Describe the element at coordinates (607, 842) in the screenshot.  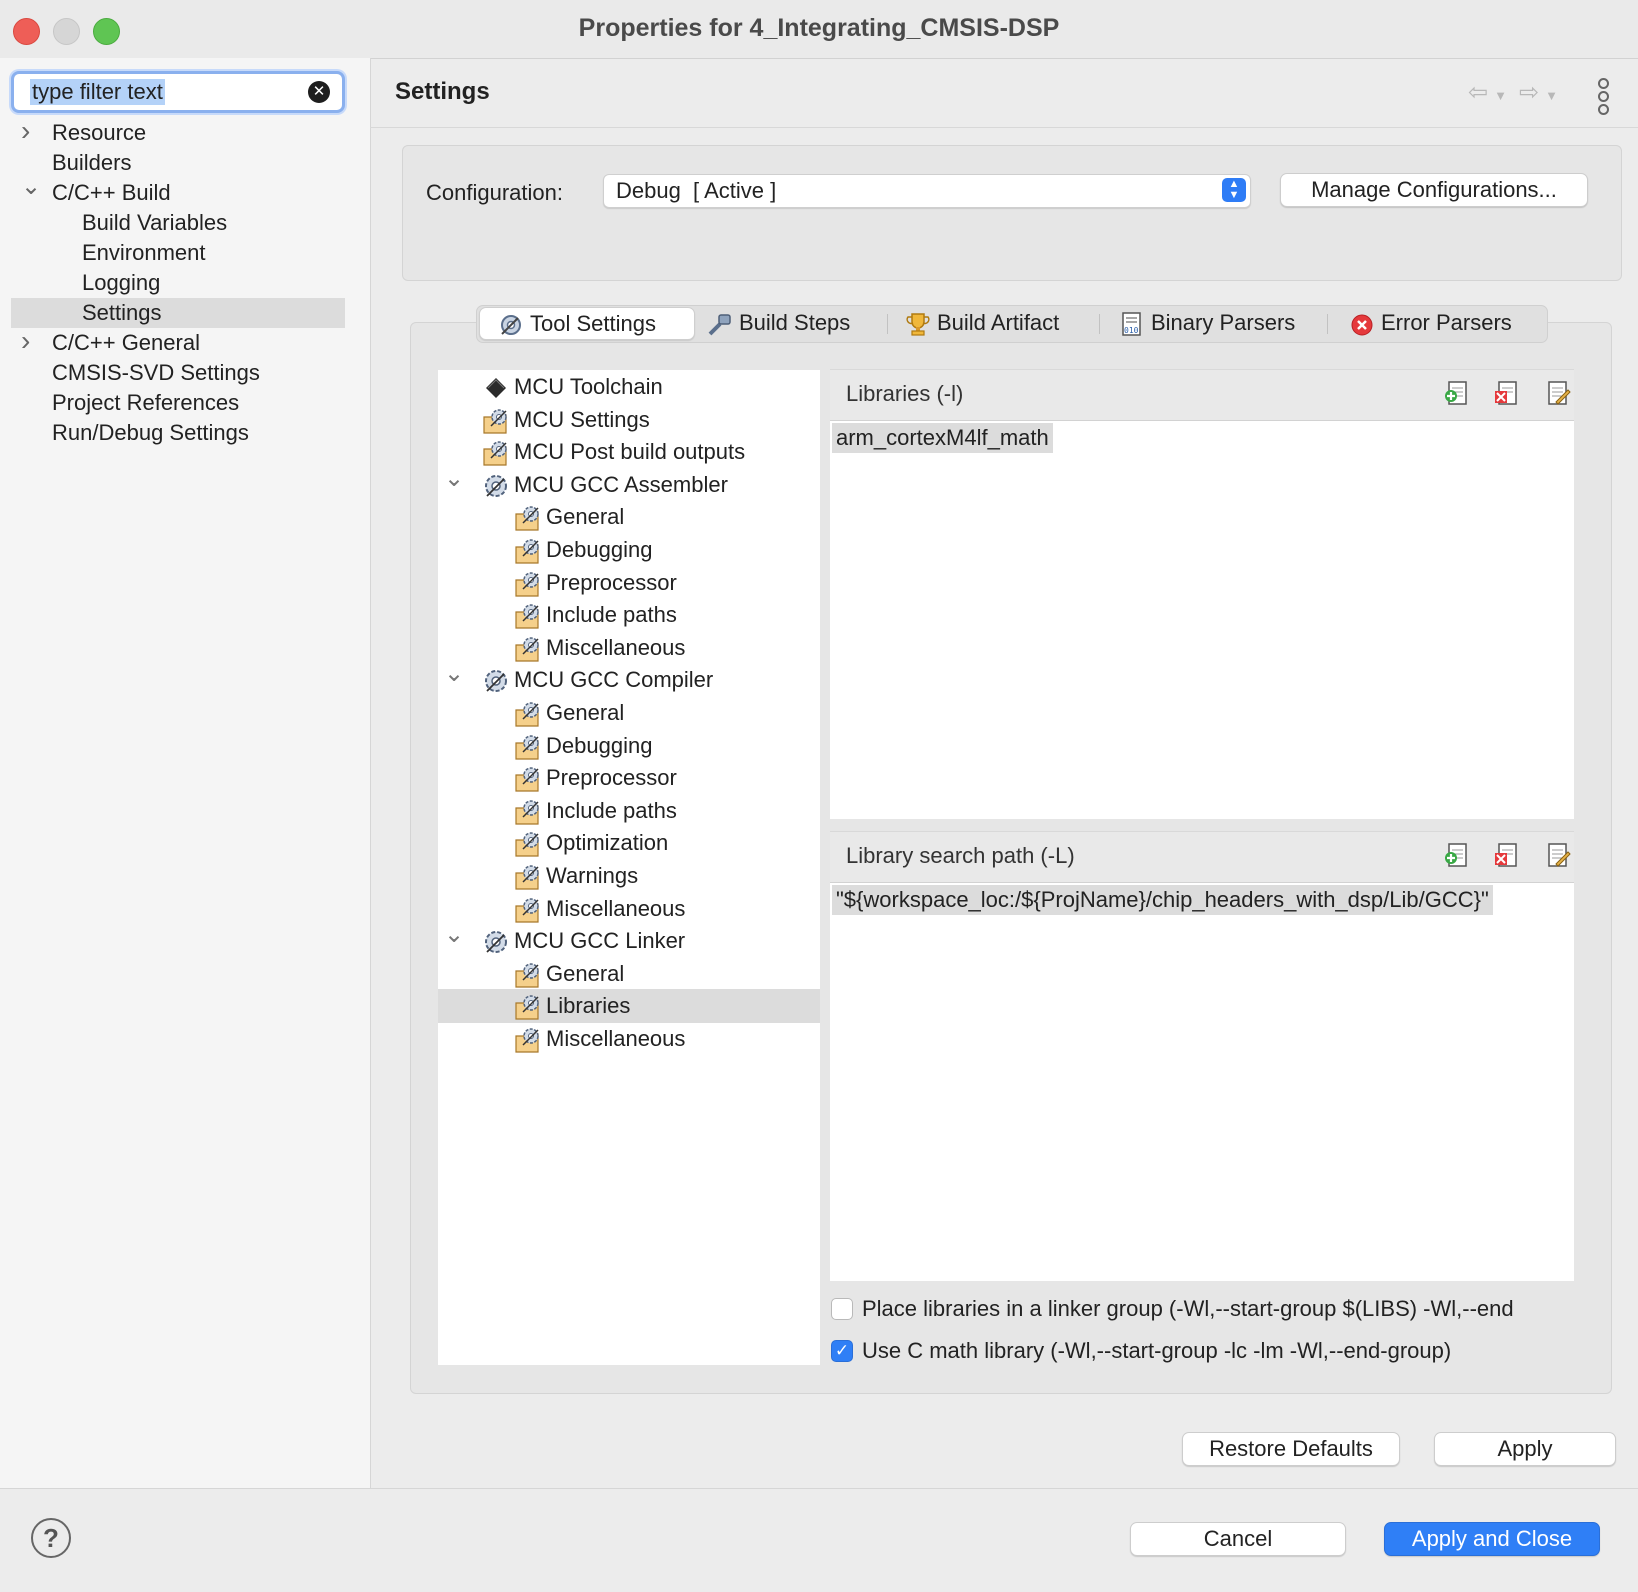
I see `tool-tree-label: Optimization` at that location.